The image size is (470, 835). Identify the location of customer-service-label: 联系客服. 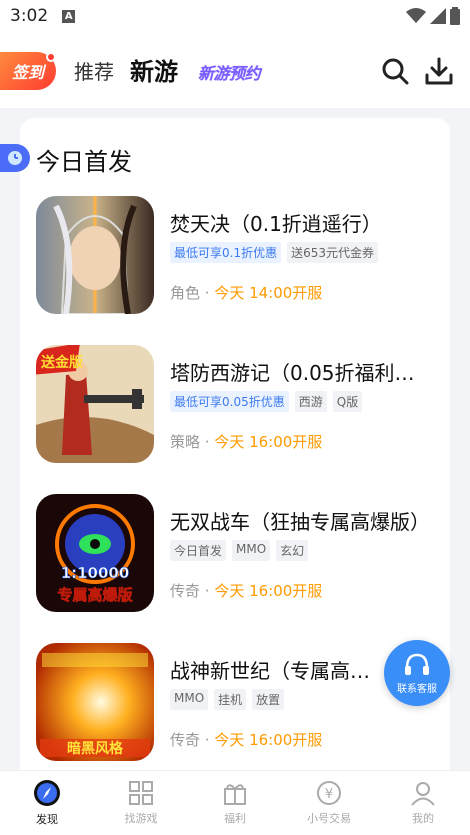
(417, 689).